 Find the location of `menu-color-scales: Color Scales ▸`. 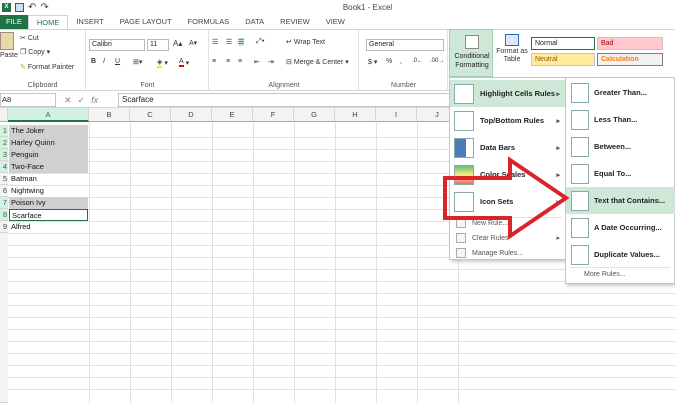

menu-color-scales: Color Scales ▸ is located at coordinates (508, 174).